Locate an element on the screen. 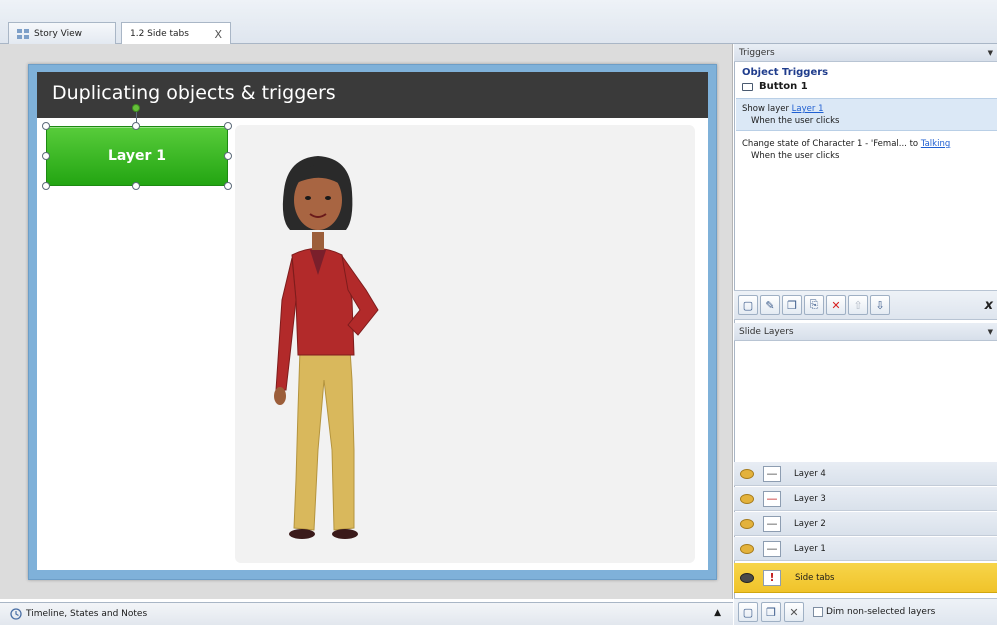 The height and width of the screenshot is (625, 997). base-layer-name: Side tabs is located at coordinates (815, 577).